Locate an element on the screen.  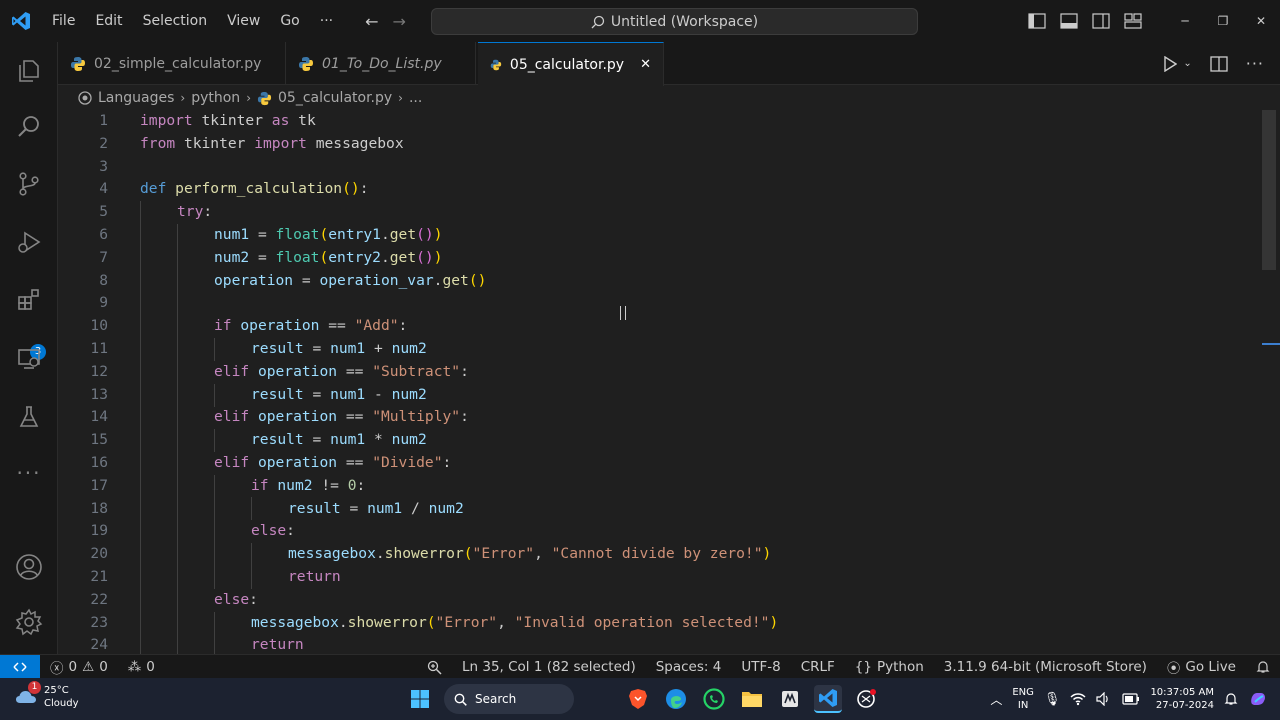
search-icon is located at coordinates (598, 21).